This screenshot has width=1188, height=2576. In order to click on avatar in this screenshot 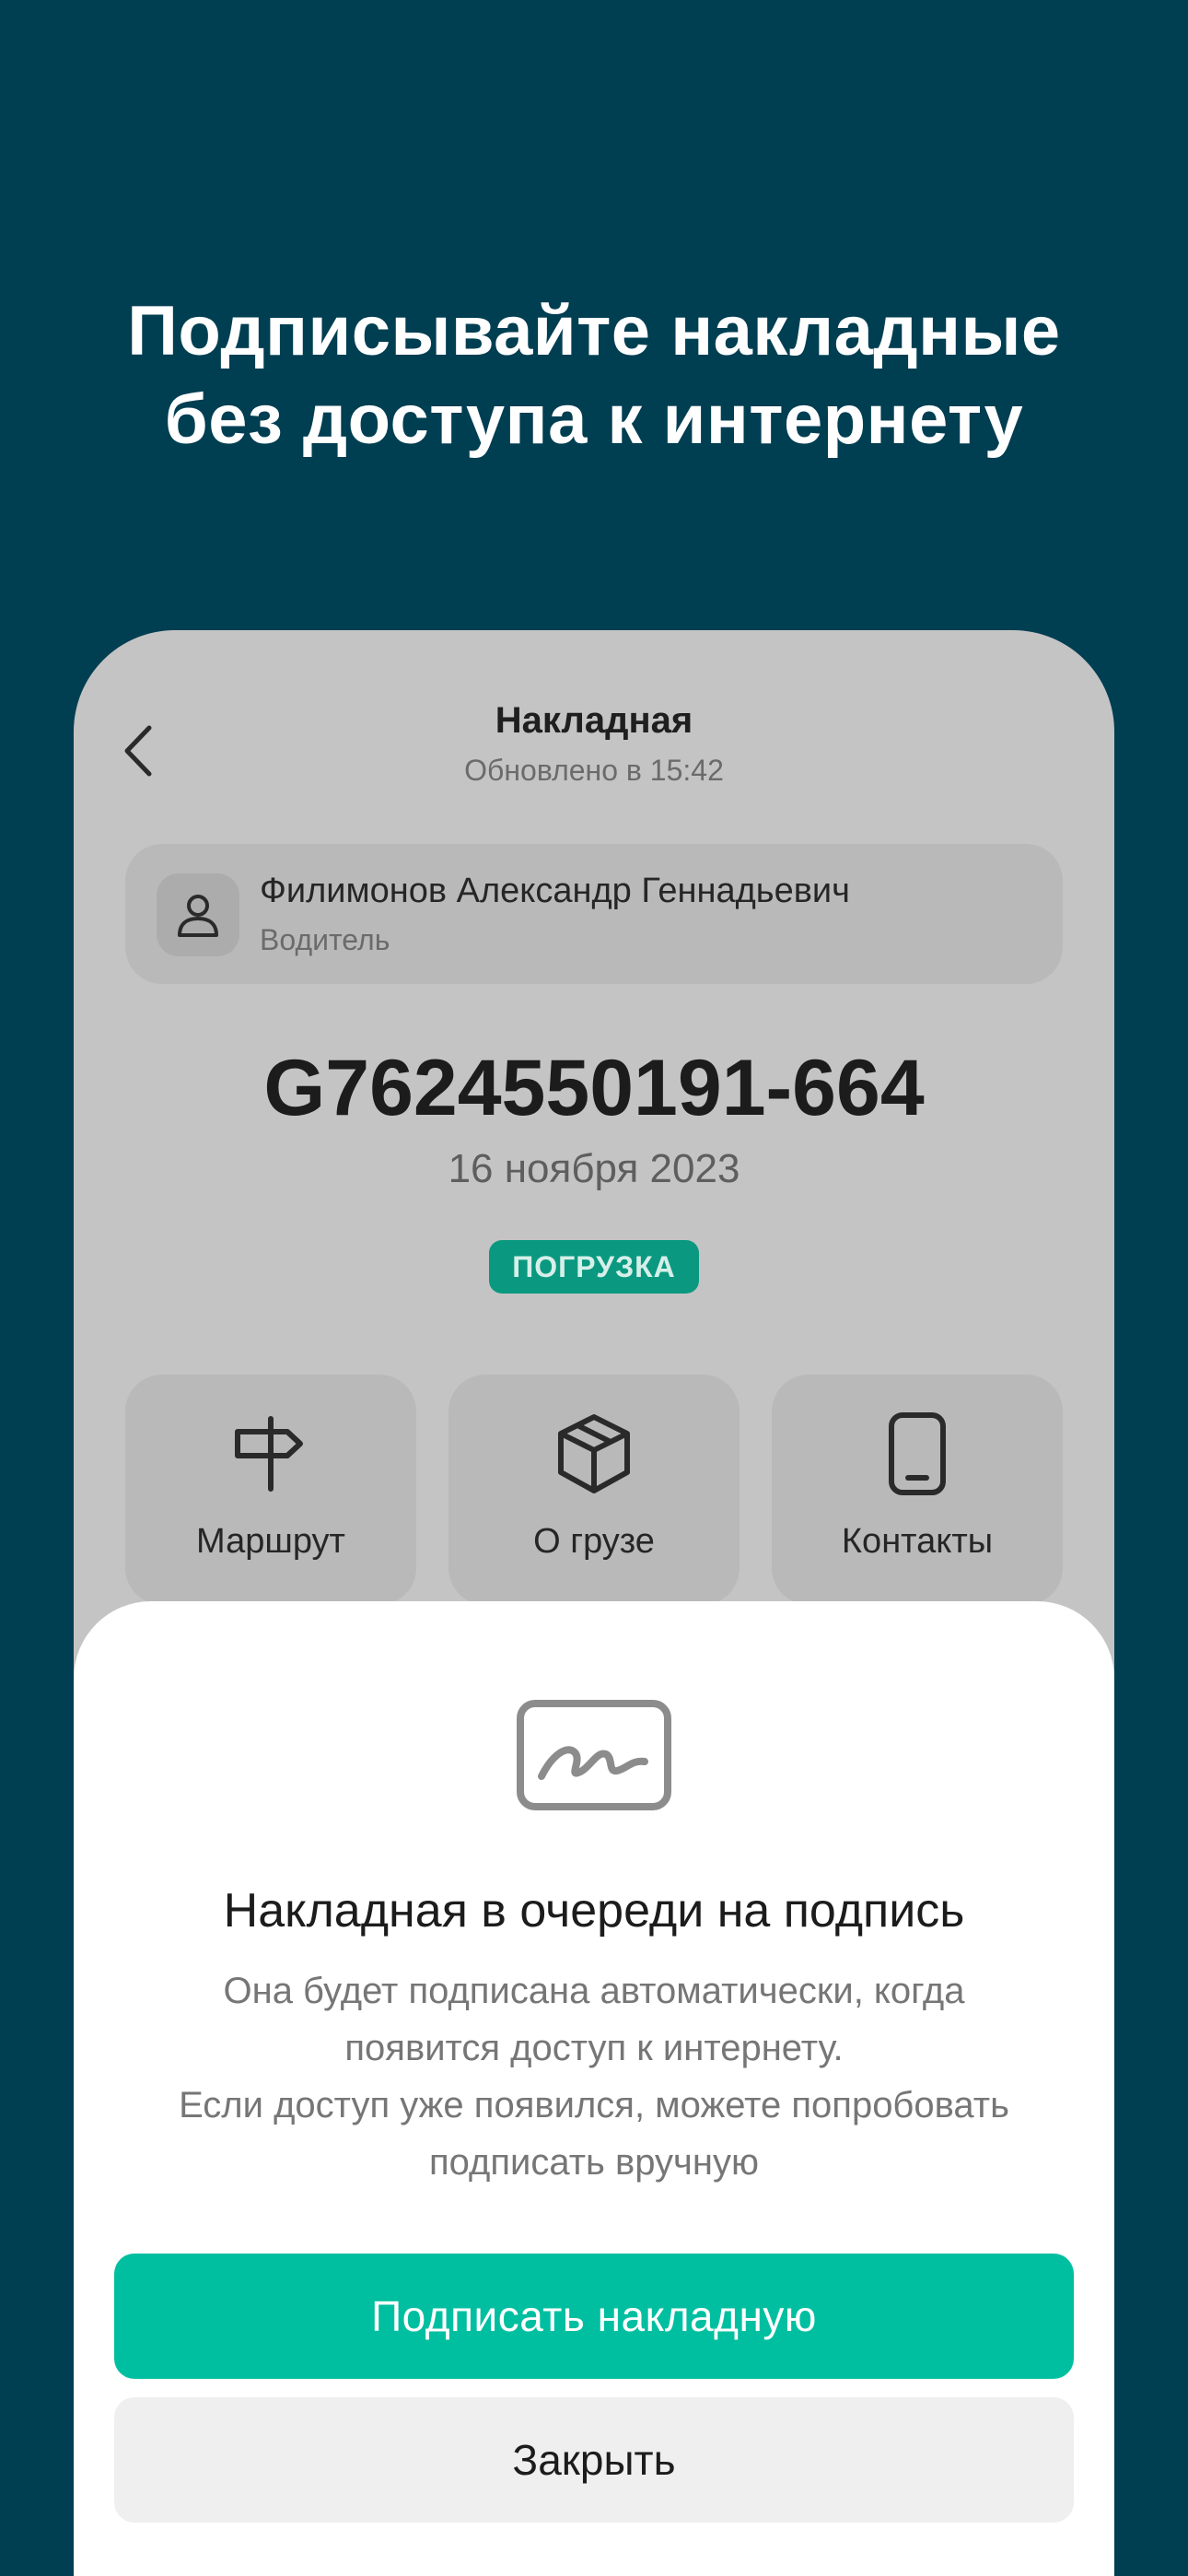, I will do `click(198, 914)`.